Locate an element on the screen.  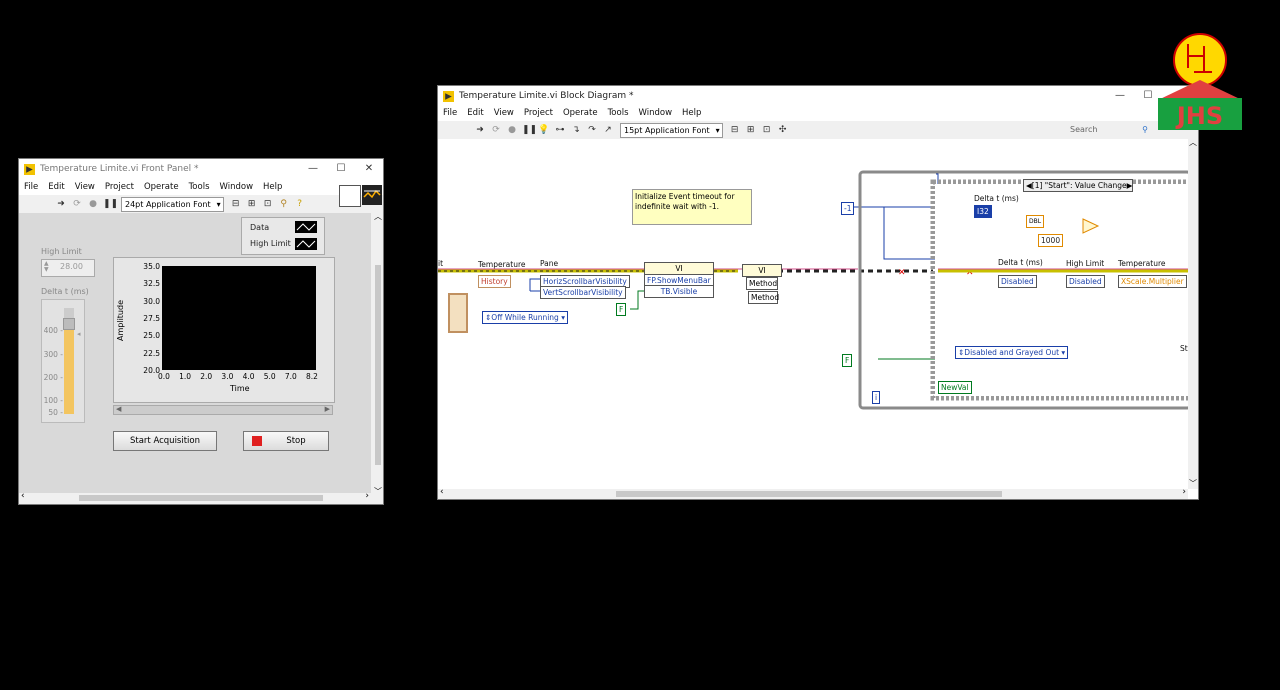
block-diagram-hscroll: ‹ › is located at coordinates (813, 493).